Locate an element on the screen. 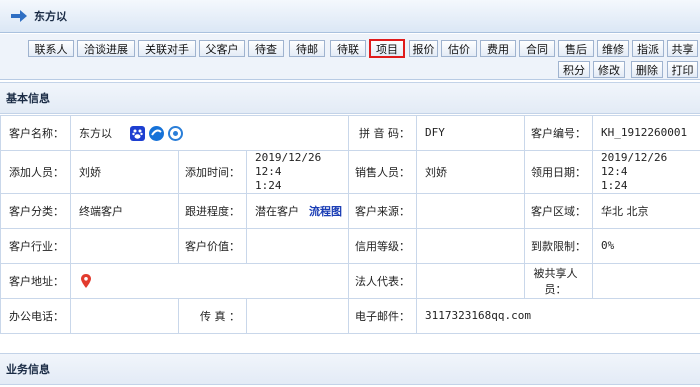  legal-rep-value is located at coordinates (470, 281).